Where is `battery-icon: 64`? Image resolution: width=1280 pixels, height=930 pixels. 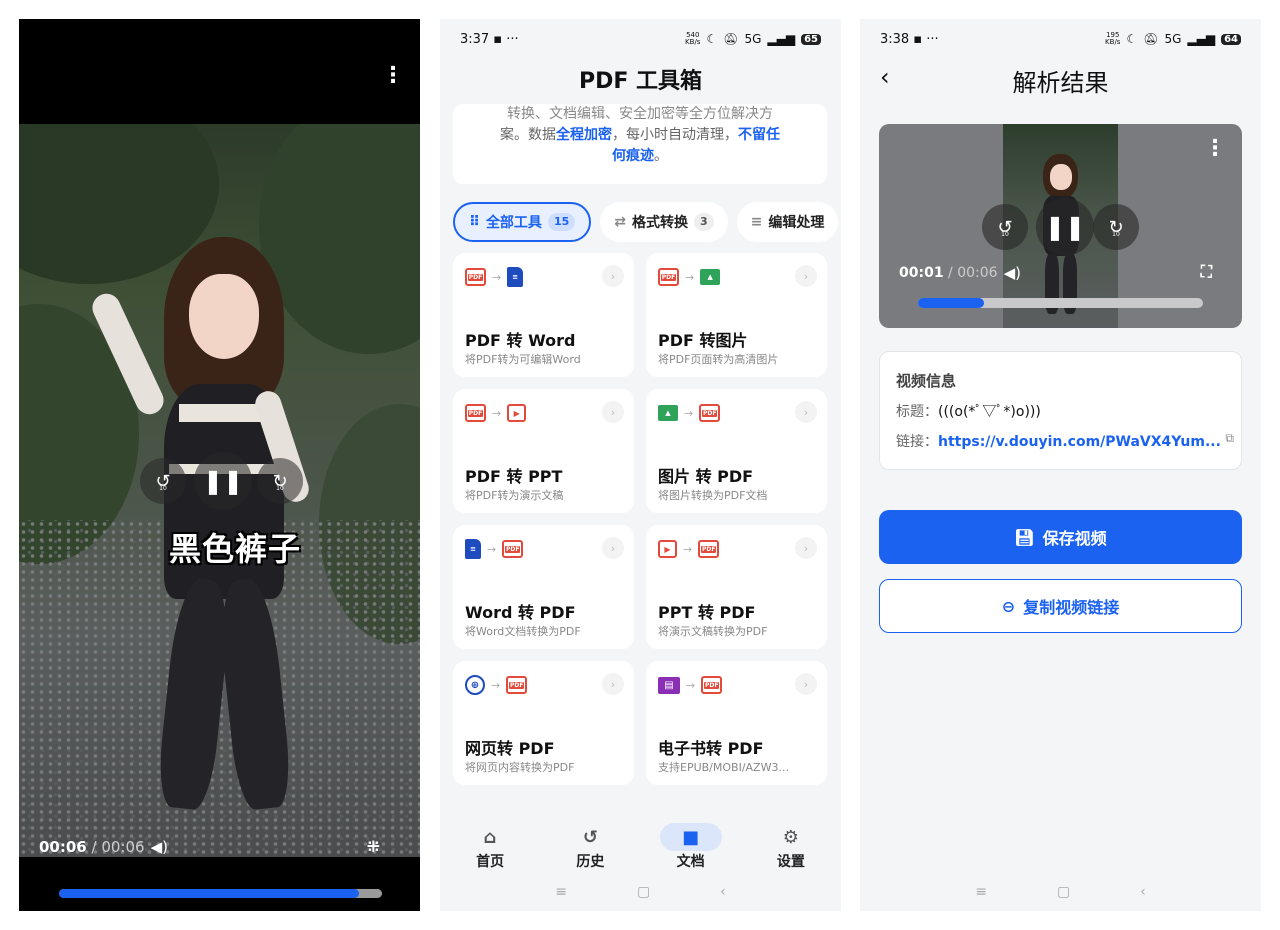
battery-icon: 64 is located at coordinates (1231, 39).